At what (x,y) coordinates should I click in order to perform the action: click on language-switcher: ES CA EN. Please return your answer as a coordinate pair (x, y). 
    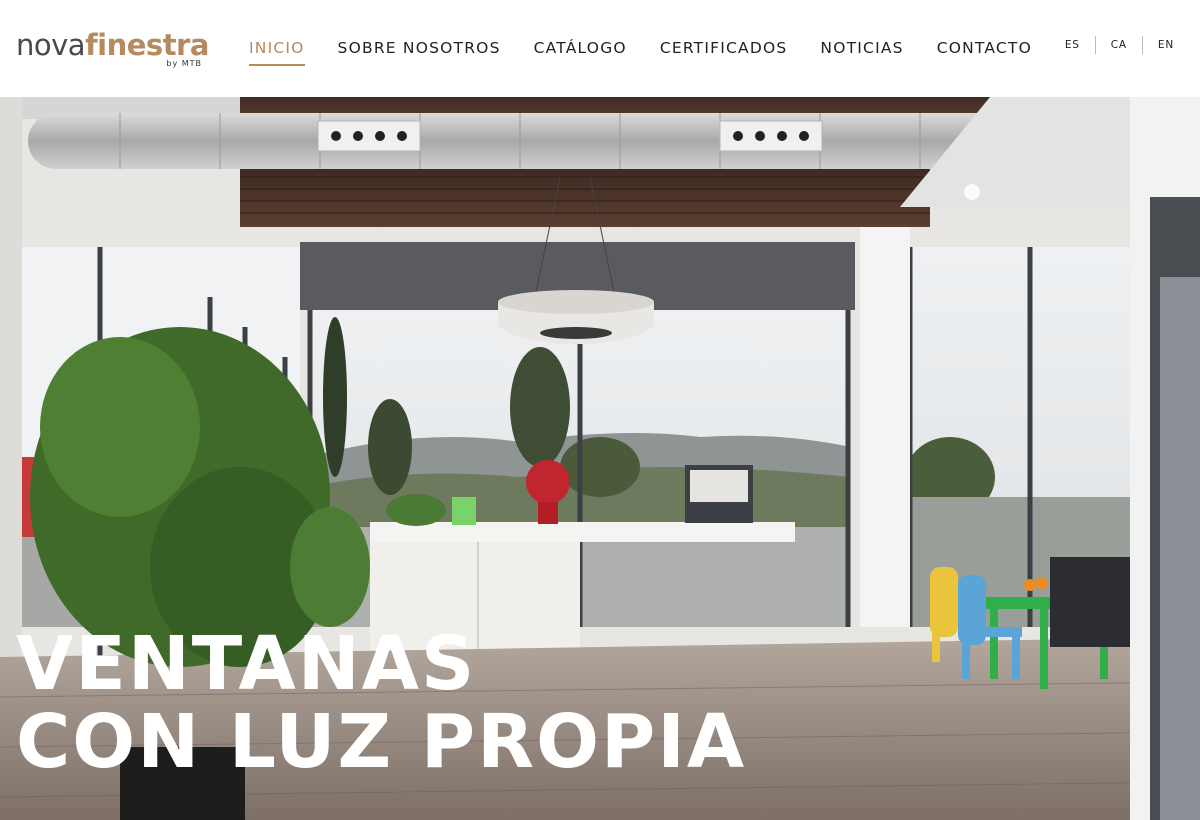
    Looking at the image, I should click on (1119, 45).